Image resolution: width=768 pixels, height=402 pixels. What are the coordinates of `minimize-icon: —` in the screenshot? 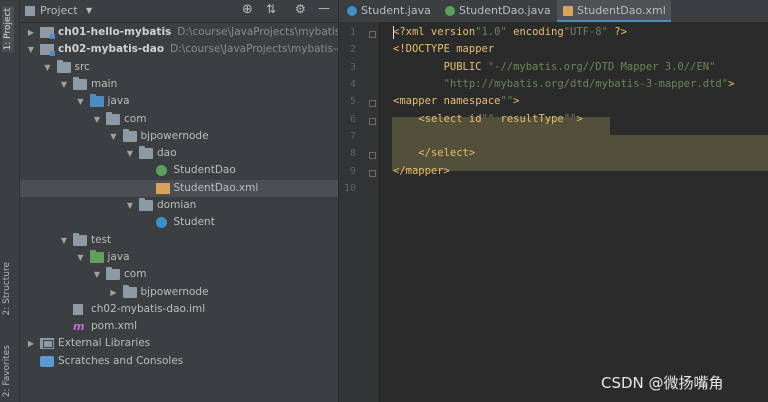 It's located at (324, 8).